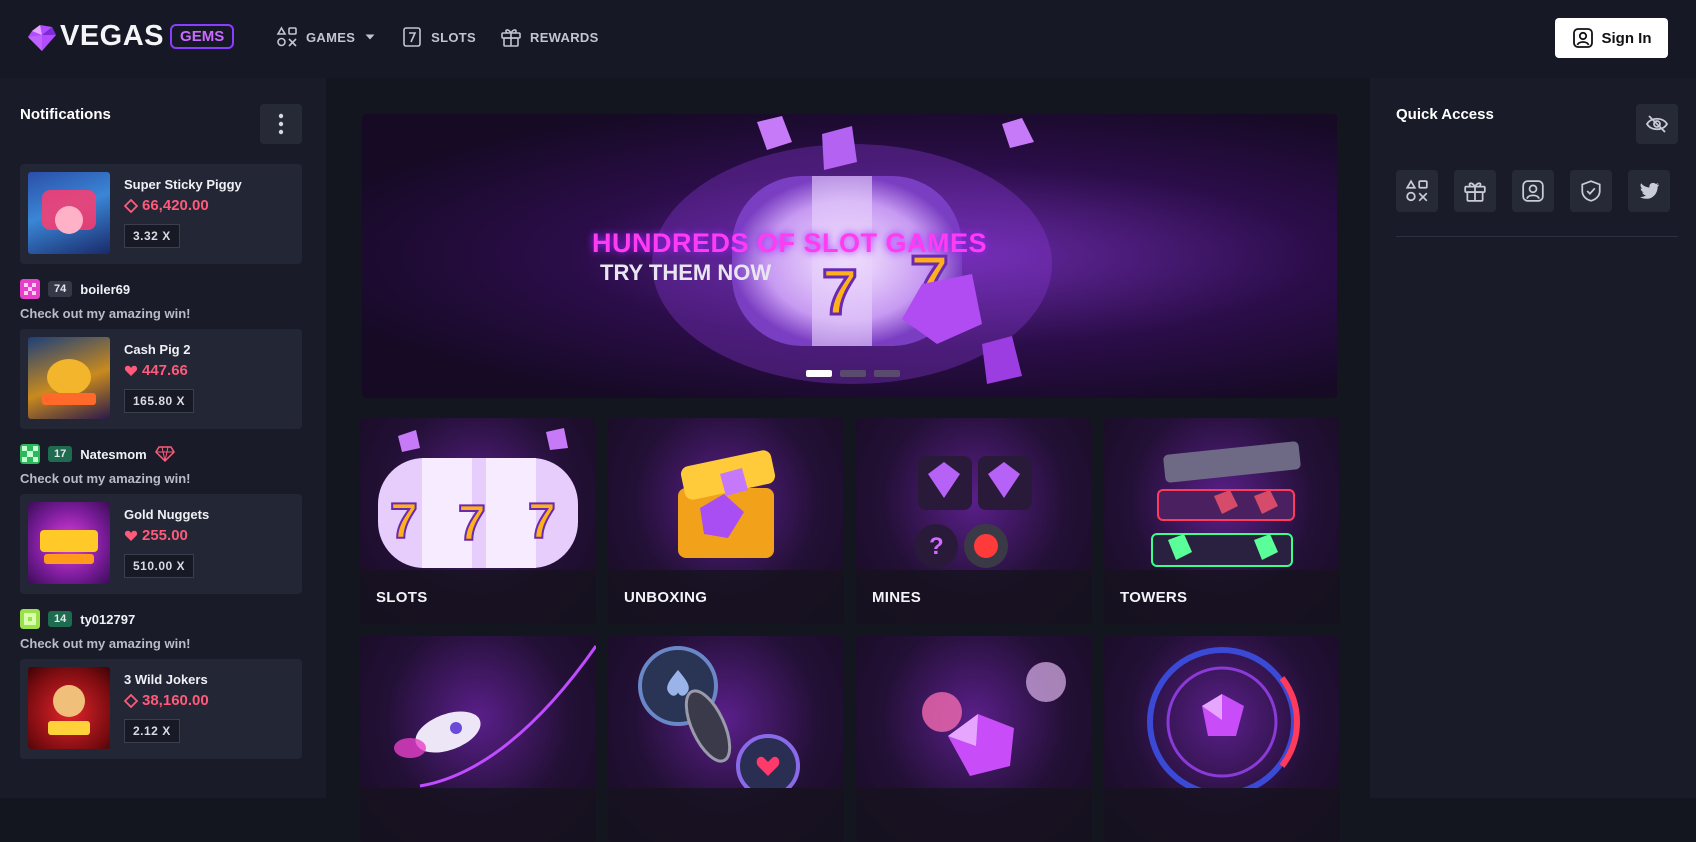 The height and width of the screenshot is (842, 1696). What do you see at coordinates (719, 717) in the screenshot?
I see `coinflip-tile-art` at bounding box center [719, 717].